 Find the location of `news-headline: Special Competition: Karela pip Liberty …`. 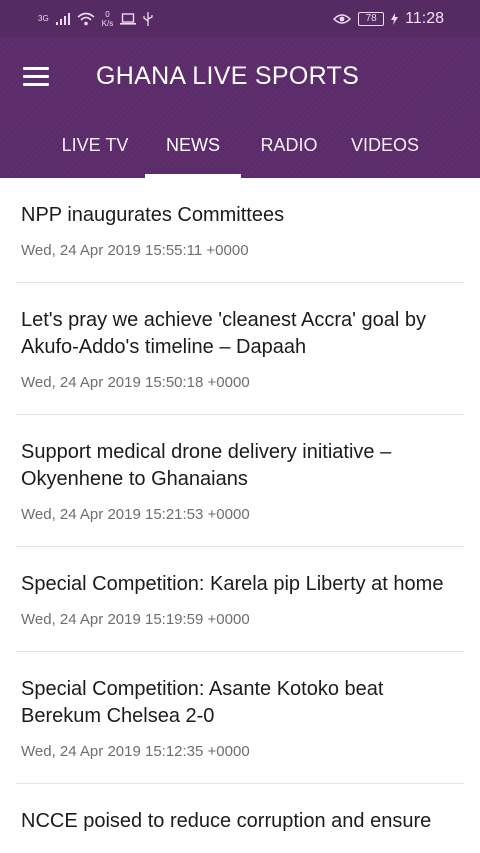

news-headline: Special Competition: Karela pip Liberty … is located at coordinates (232, 584).